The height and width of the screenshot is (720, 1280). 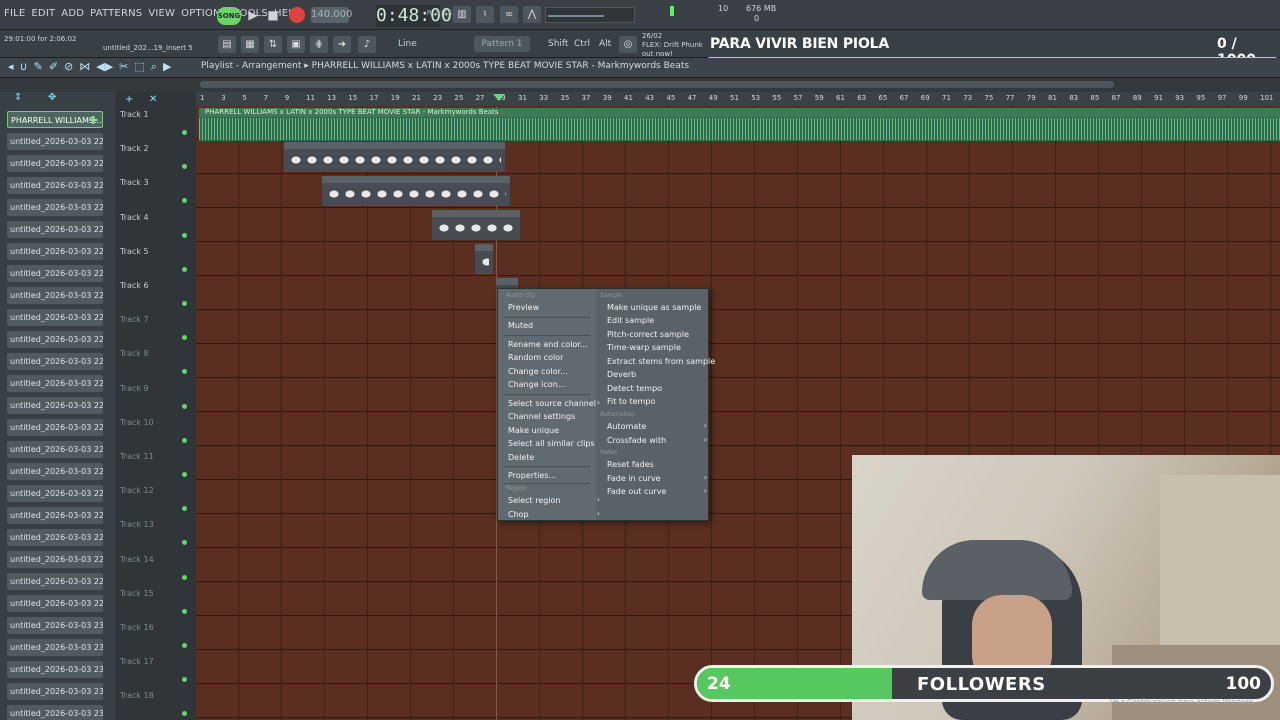 I want to click on menu-item: Preview, so click(x=523, y=307).